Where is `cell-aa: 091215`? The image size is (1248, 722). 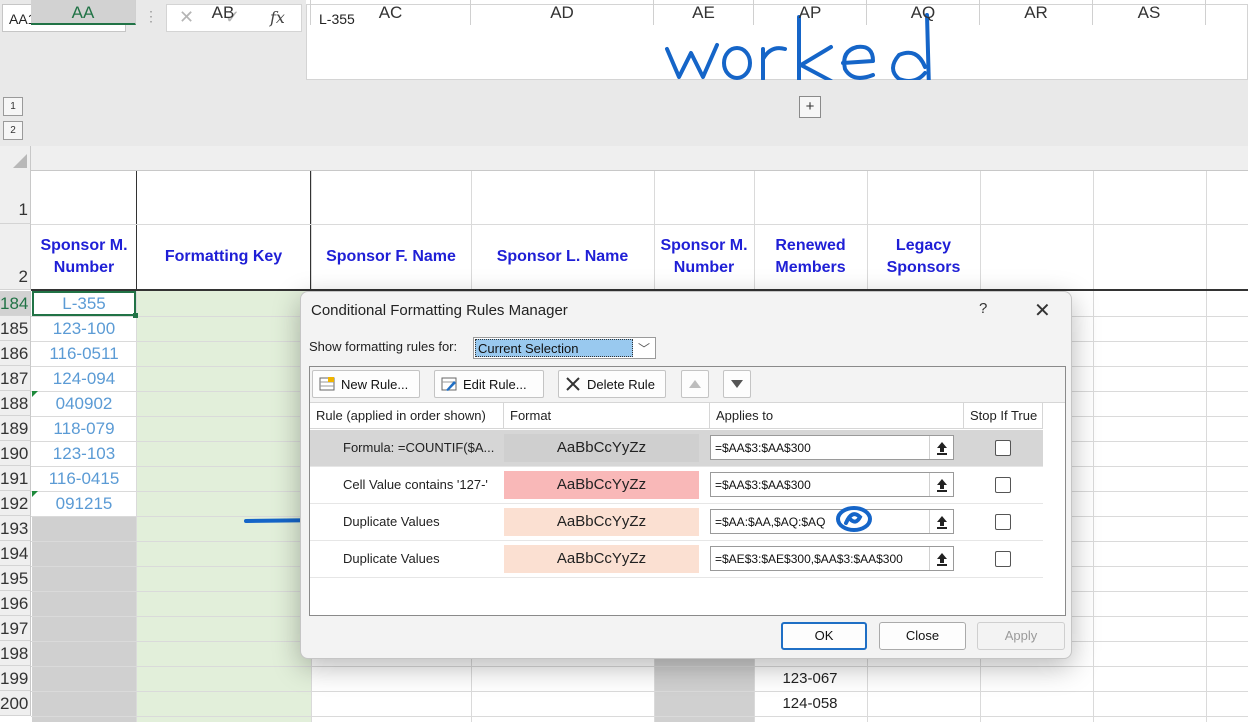
cell-aa: 091215 is located at coordinates (84, 503).